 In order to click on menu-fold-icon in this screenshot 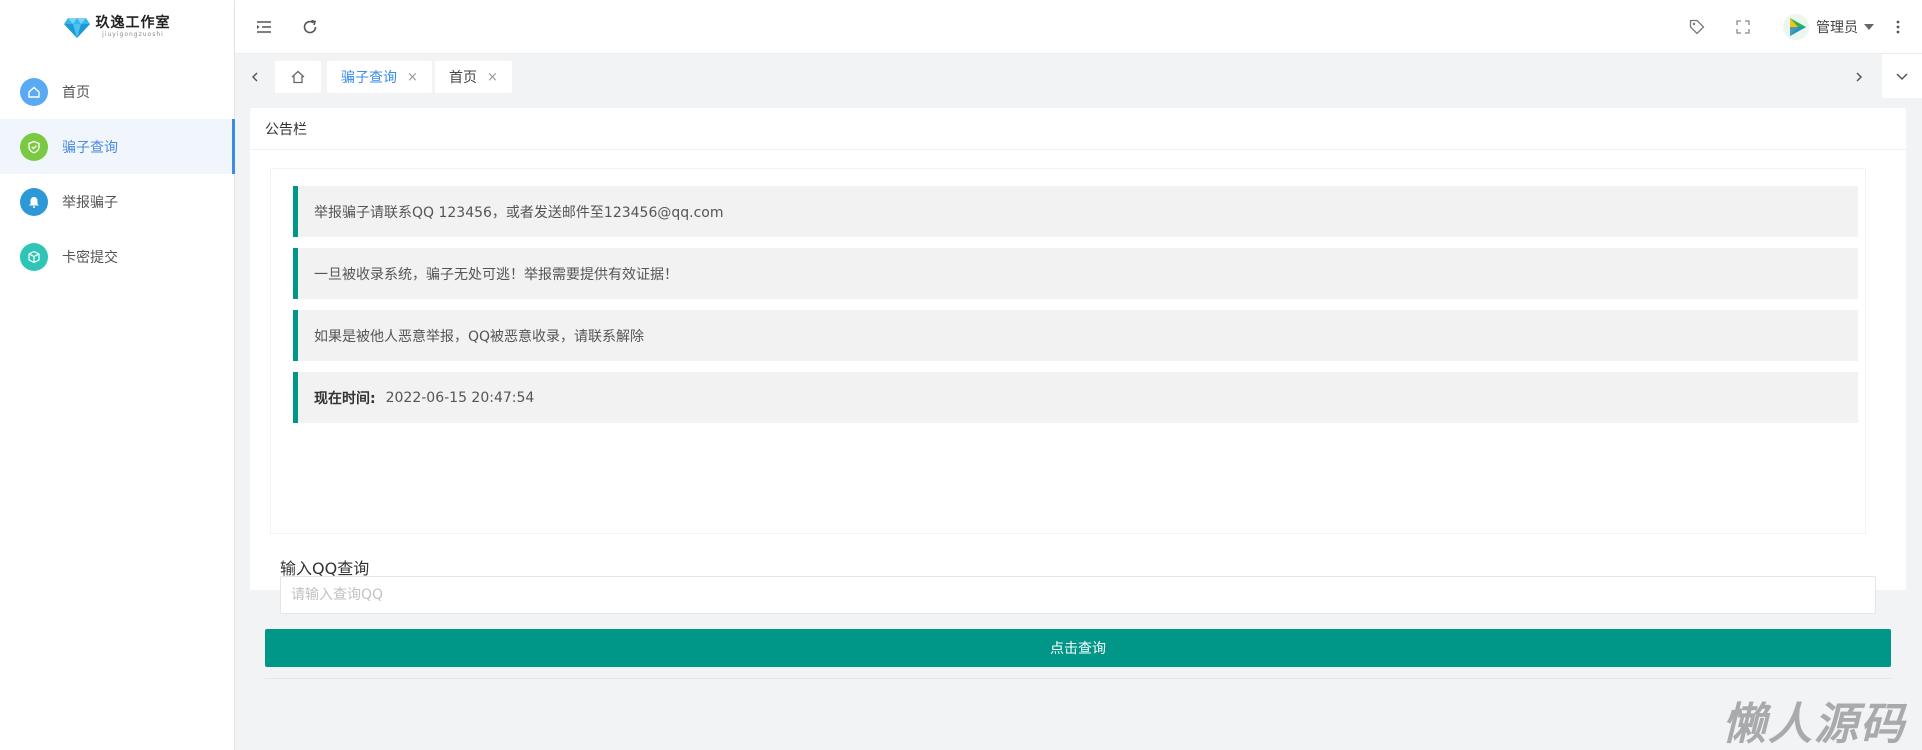, I will do `click(264, 27)`.